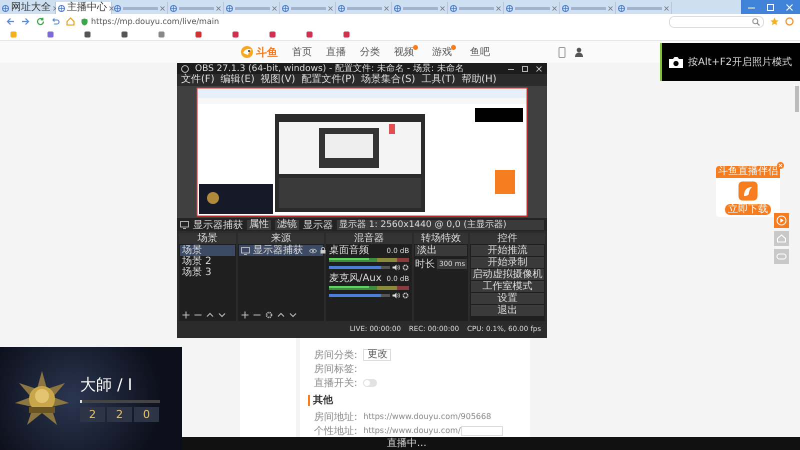  Describe the element at coordinates (440, 225) in the screenshot. I see `display-dropdown: 显示器 1: 2560x1440 @ 0,0 (主显示器)` at that location.